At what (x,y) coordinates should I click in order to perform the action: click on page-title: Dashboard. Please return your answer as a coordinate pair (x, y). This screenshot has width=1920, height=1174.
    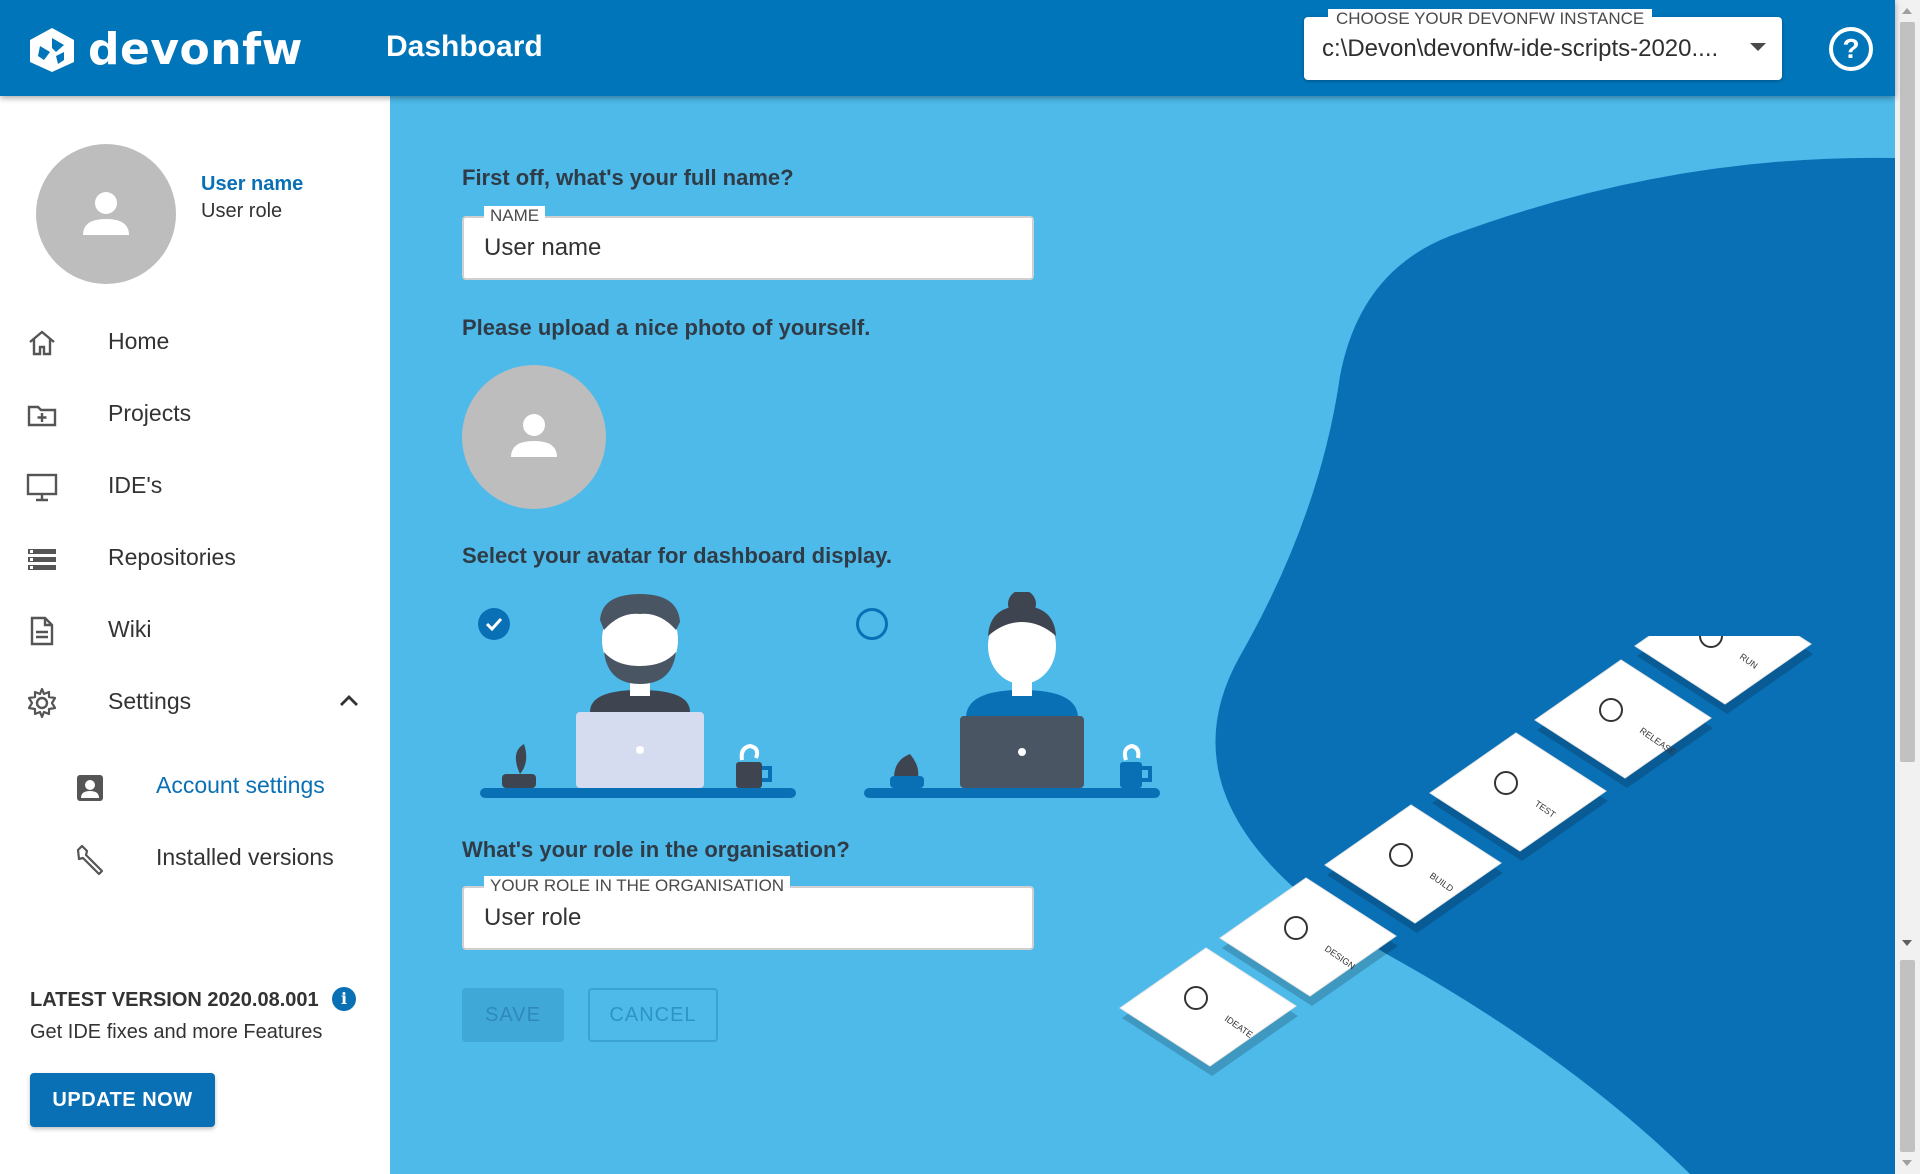
    Looking at the image, I should click on (464, 46).